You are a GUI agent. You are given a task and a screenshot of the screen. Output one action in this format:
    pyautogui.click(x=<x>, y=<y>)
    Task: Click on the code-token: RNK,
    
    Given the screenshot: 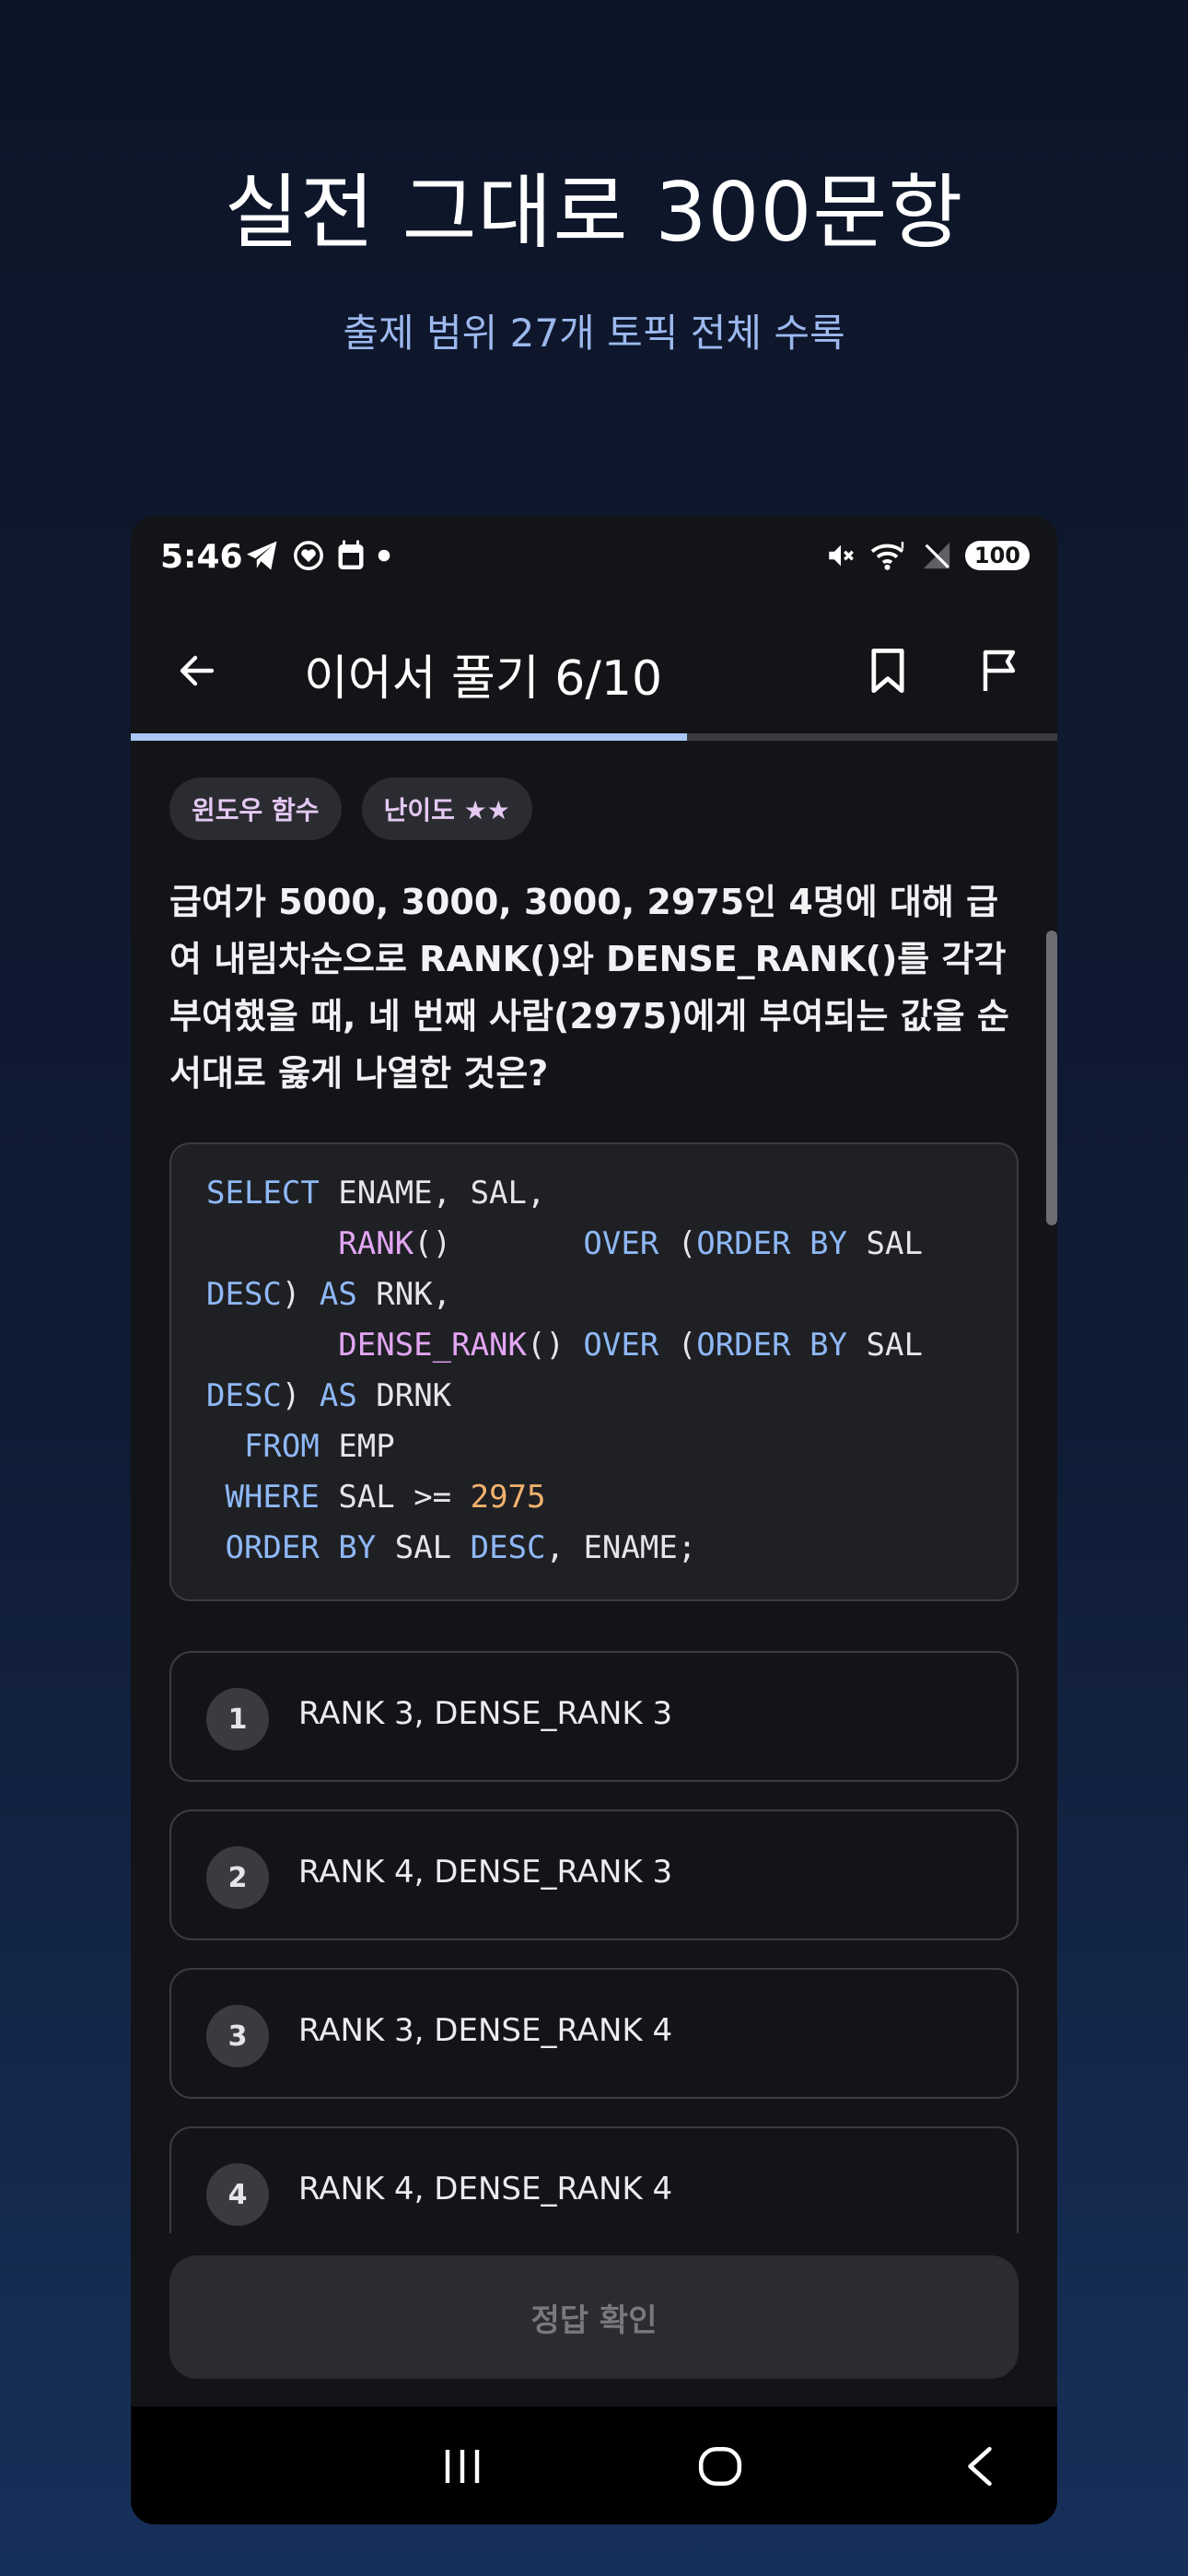 What is the action you would take?
    pyautogui.click(x=404, y=1294)
    